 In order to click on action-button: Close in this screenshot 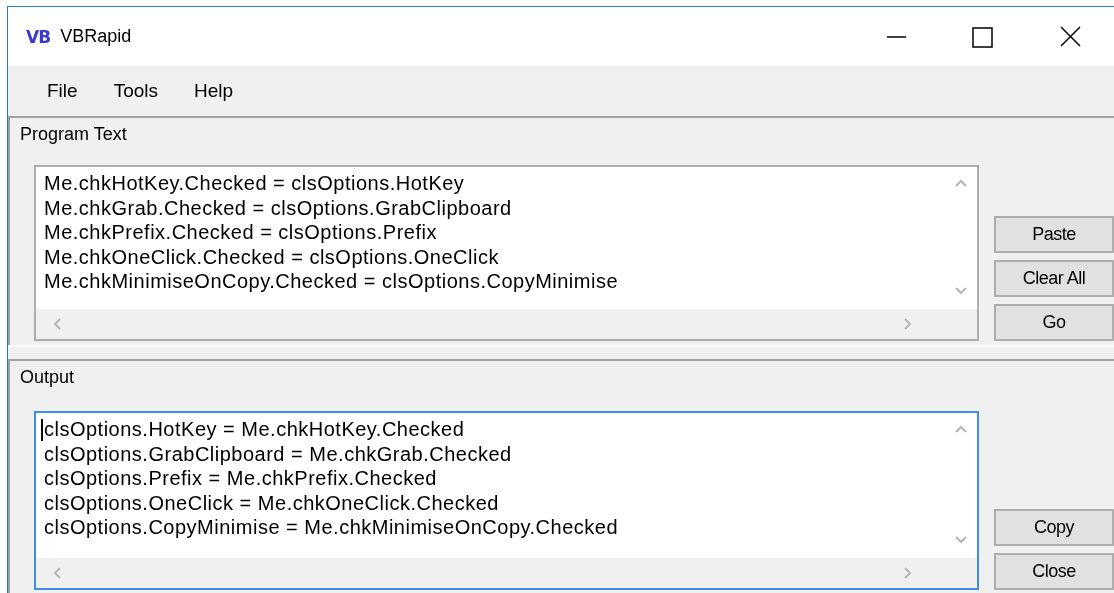, I will do `click(1054, 571)`.